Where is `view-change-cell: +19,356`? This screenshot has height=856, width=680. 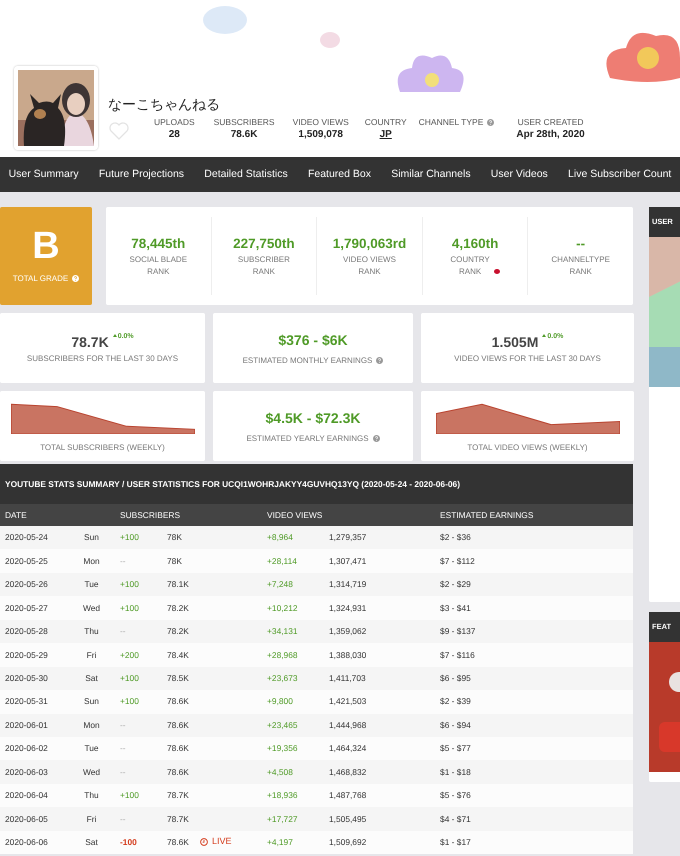
view-change-cell: +19,356 is located at coordinates (293, 748).